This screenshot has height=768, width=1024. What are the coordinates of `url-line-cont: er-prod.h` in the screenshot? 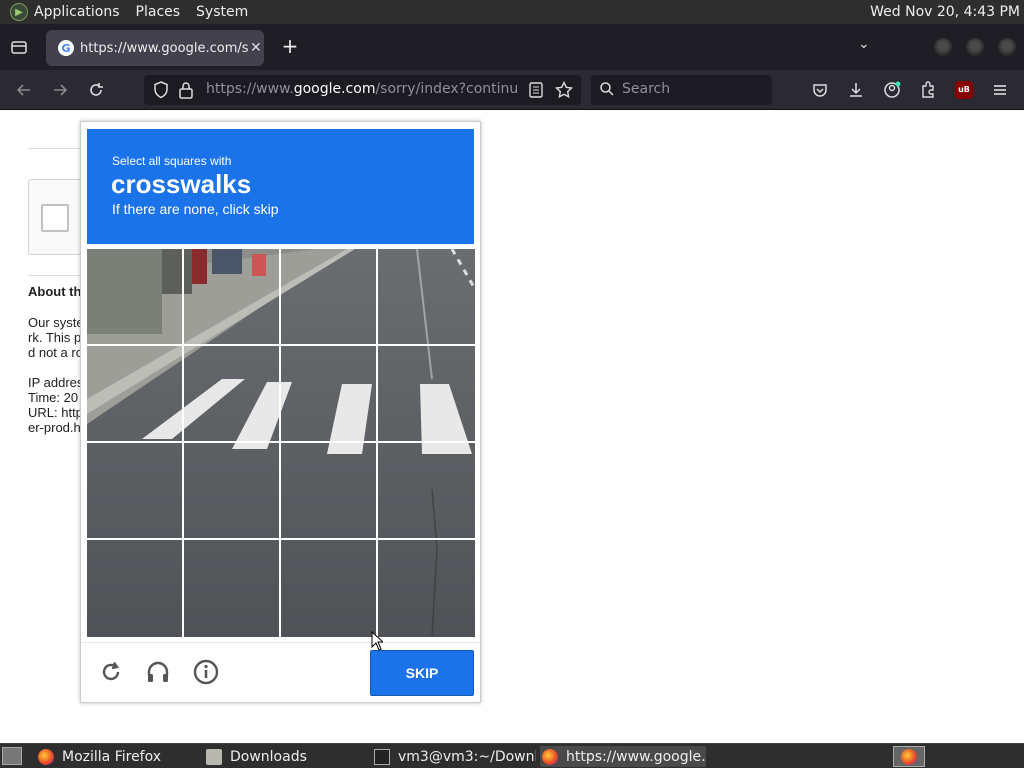 It's located at (54, 427).